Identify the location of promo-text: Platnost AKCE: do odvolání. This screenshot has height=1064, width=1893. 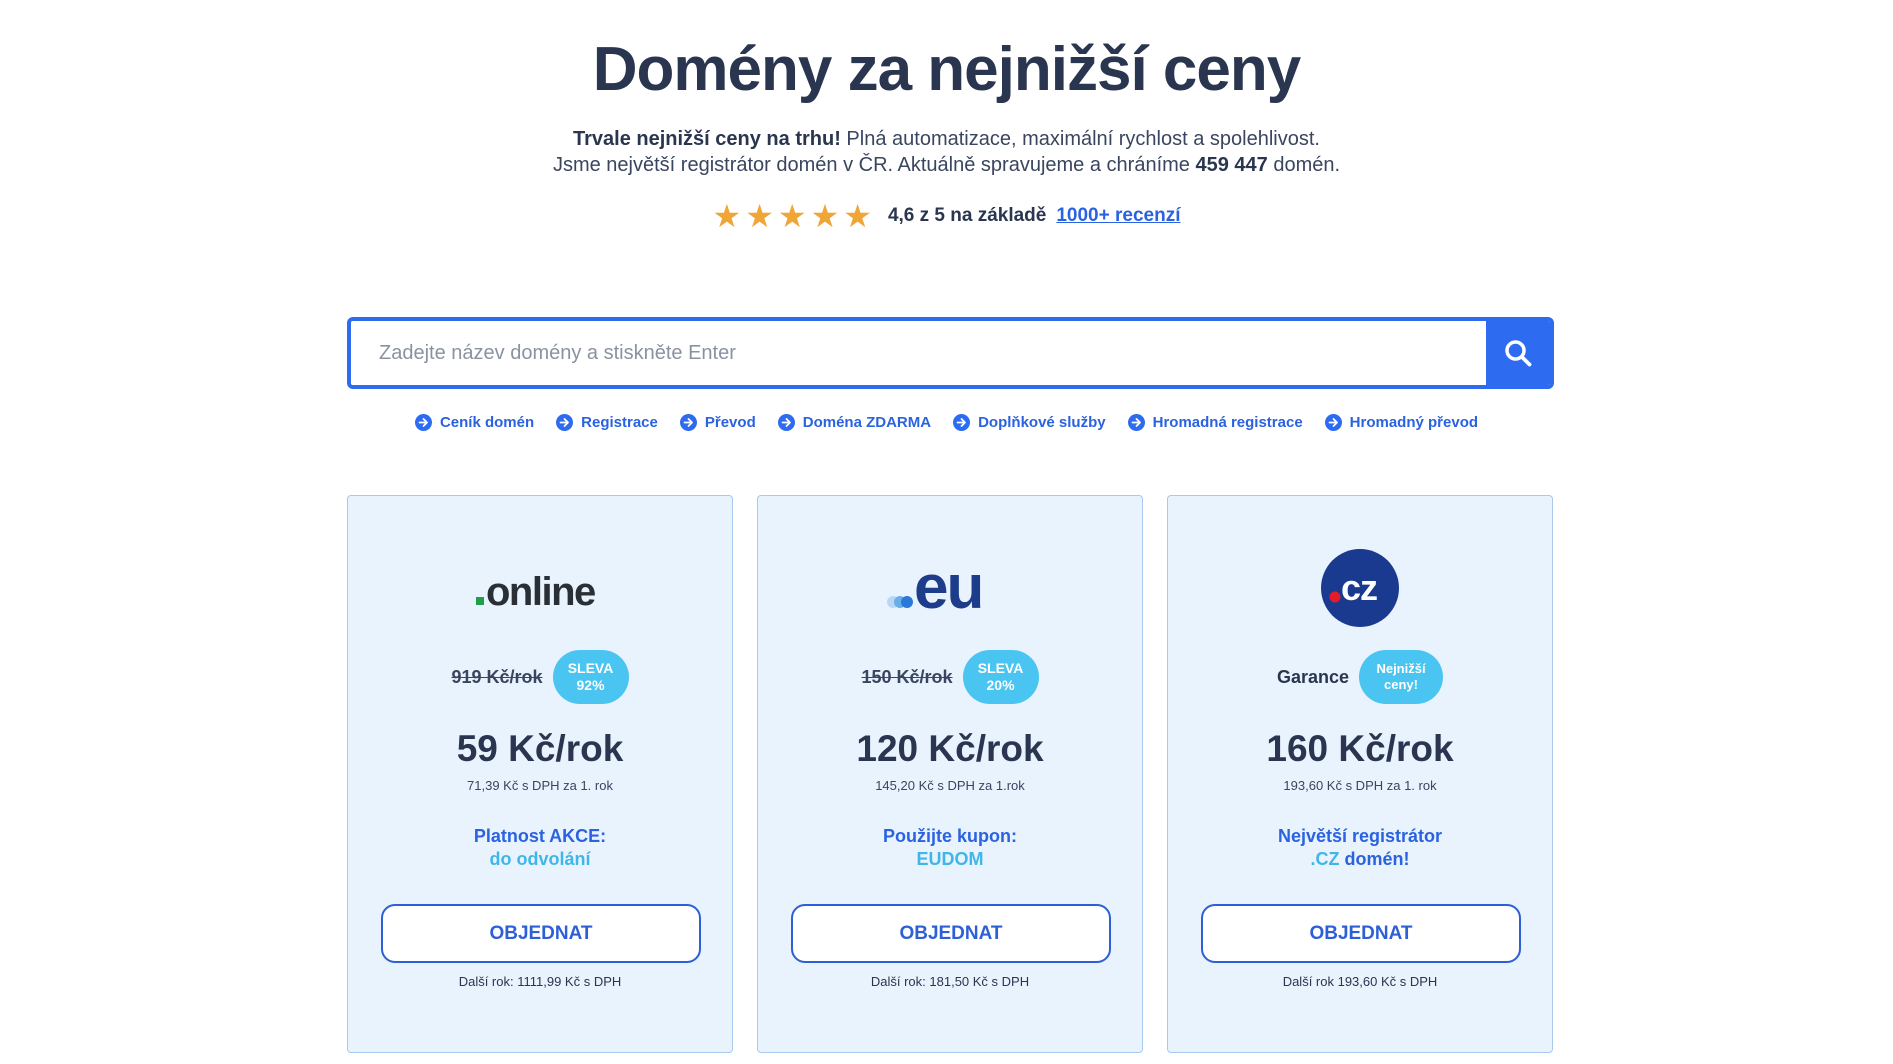
(540, 848).